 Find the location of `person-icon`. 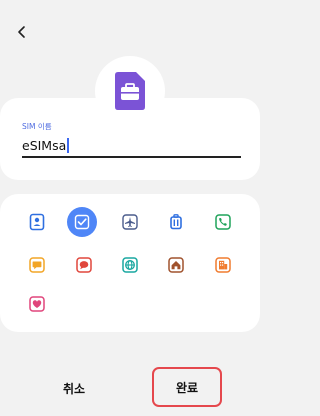

person-icon is located at coordinates (37, 222).